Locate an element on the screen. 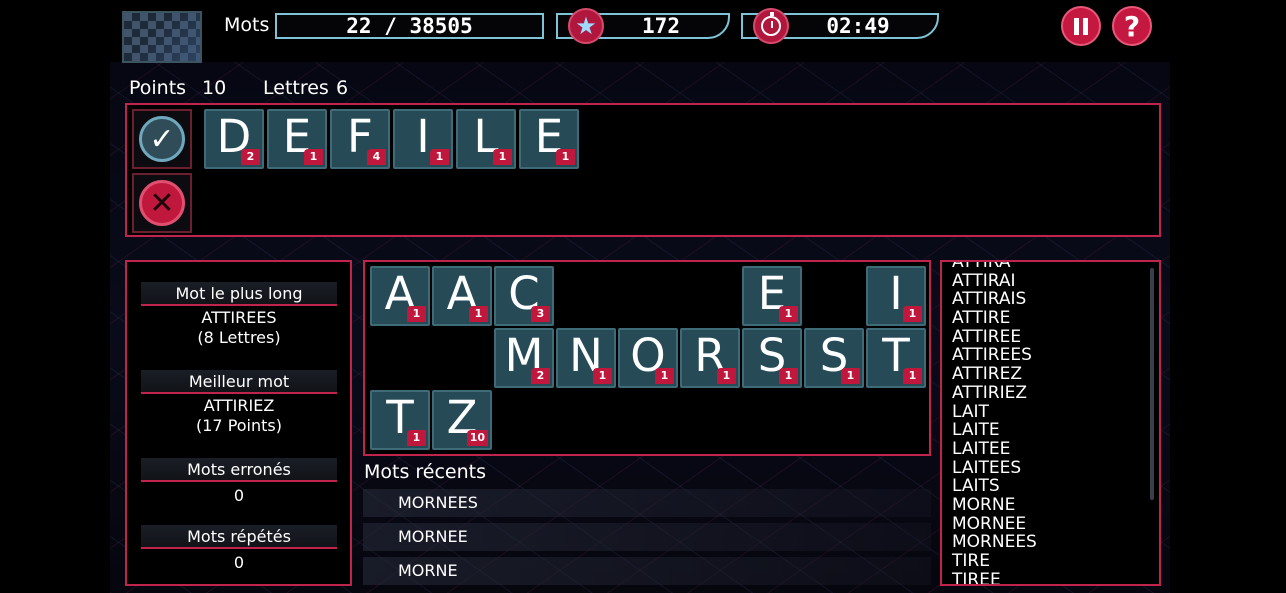  letter-tile: N1 is located at coordinates (586, 358).